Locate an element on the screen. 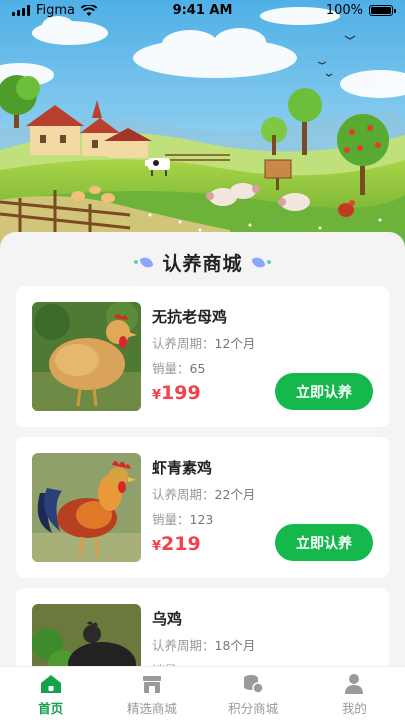 The width and height of the screenshot is (405, 720). section-title: 认养商城 is located at coordinates (202, 263).